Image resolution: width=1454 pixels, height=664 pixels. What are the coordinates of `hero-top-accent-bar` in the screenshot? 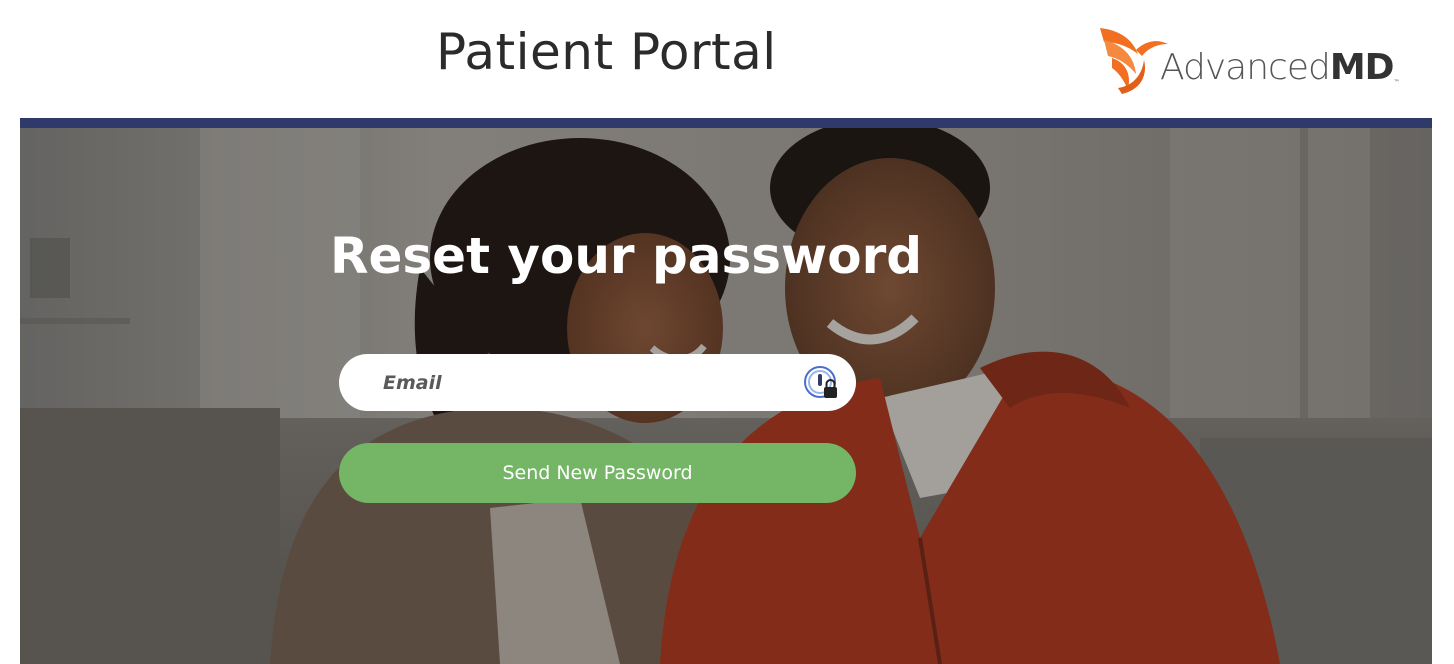 It's located at (726, 123).